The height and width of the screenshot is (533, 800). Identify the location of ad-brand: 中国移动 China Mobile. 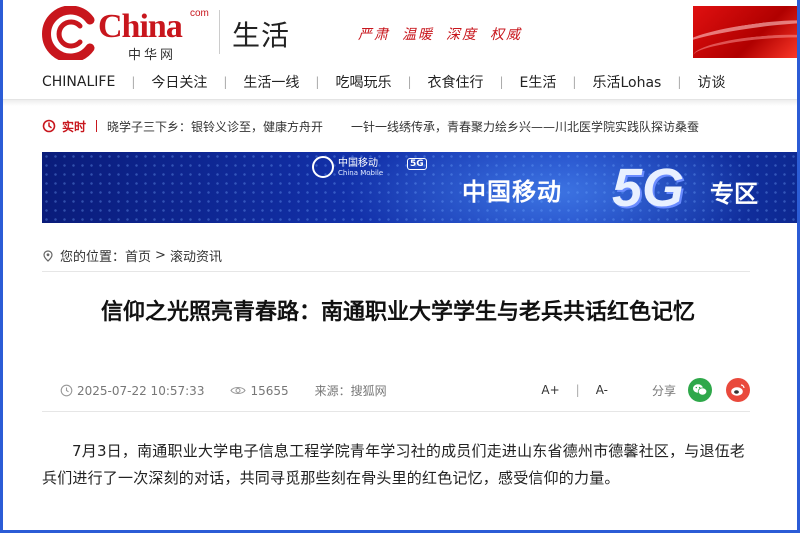
(347, 167).